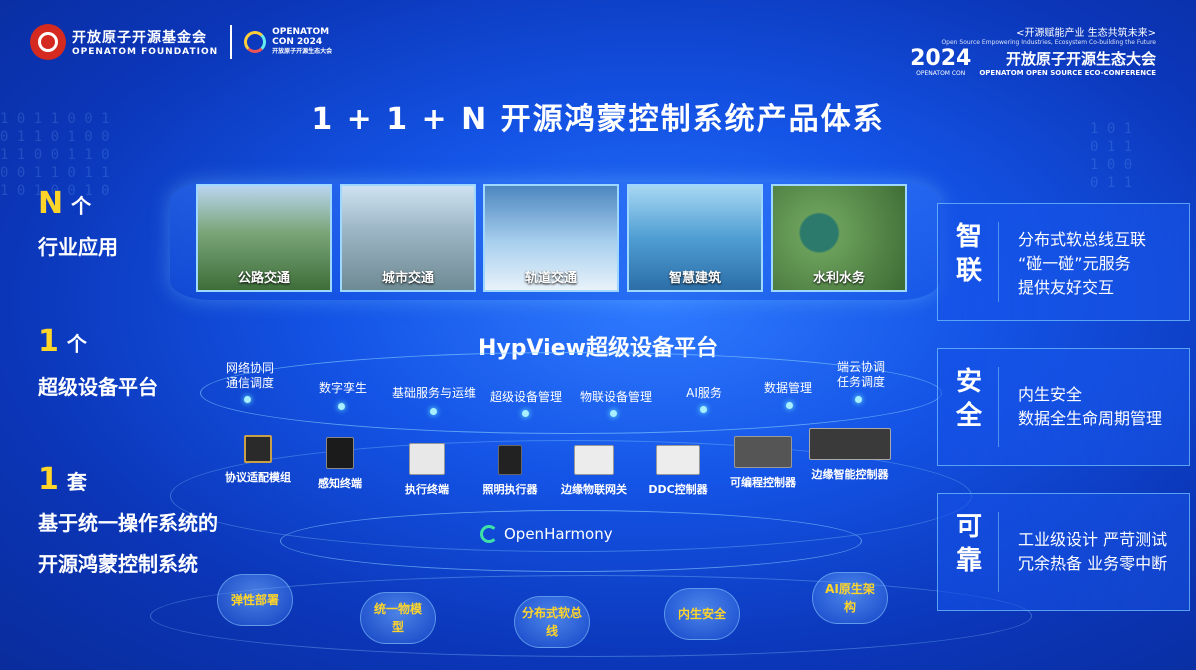 This screenshot has width=1196, height=670. I want to click on sensor-icon, so click(340, 453).